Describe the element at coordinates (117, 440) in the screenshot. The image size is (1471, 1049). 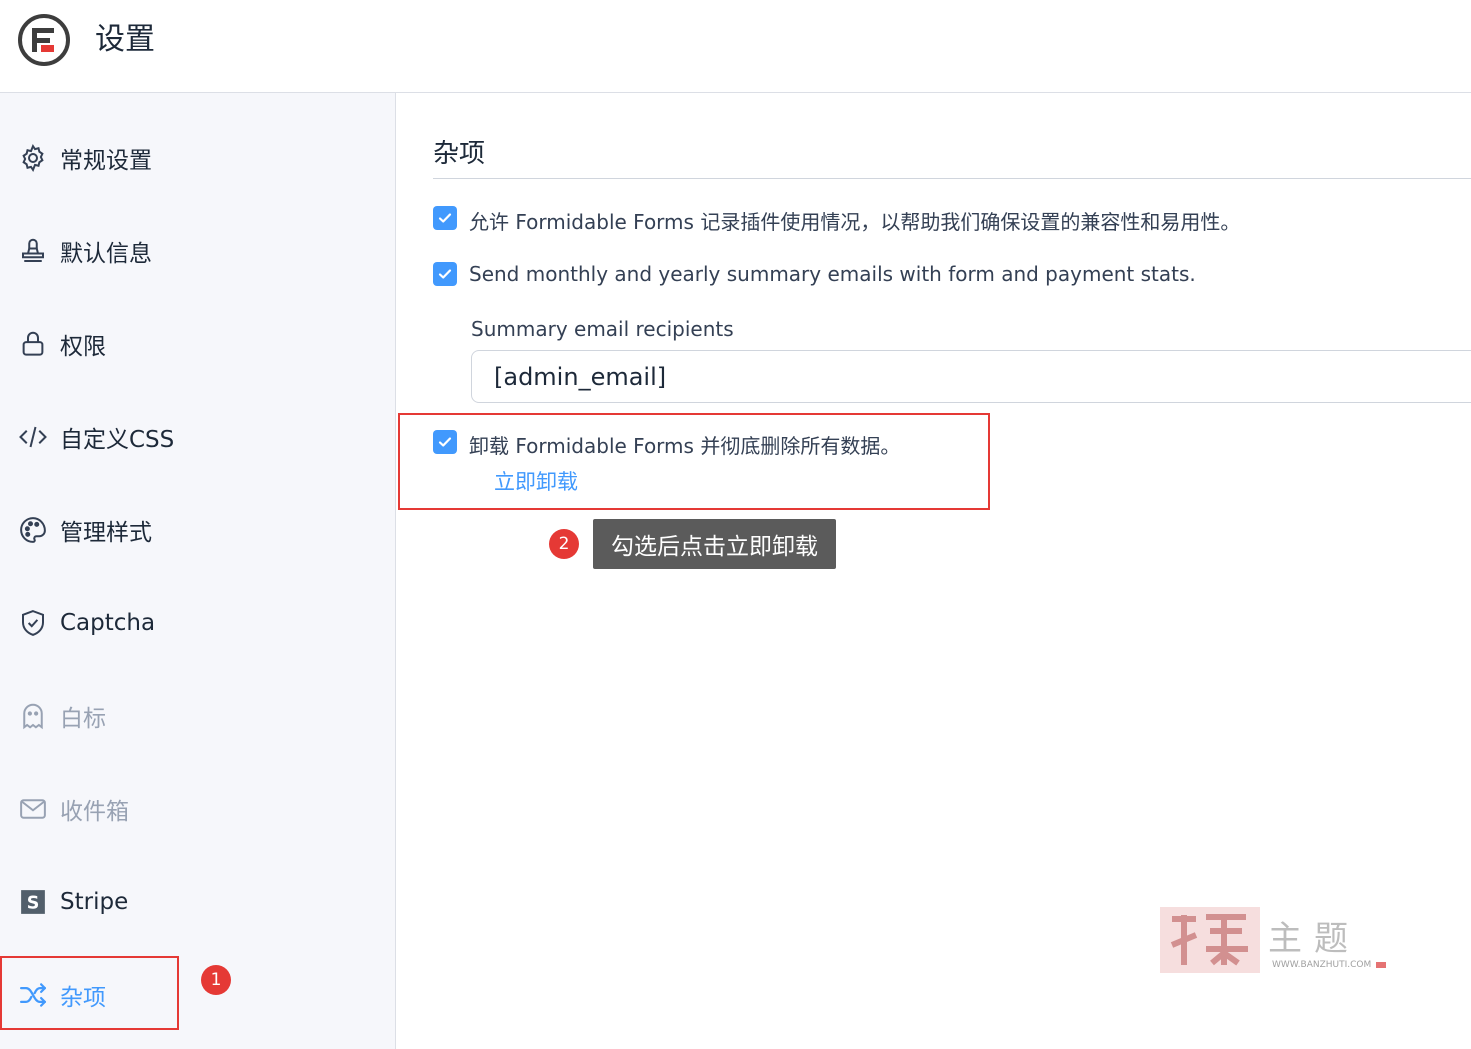
I see `sidebar-item-label: 自定义CSS` at that location.